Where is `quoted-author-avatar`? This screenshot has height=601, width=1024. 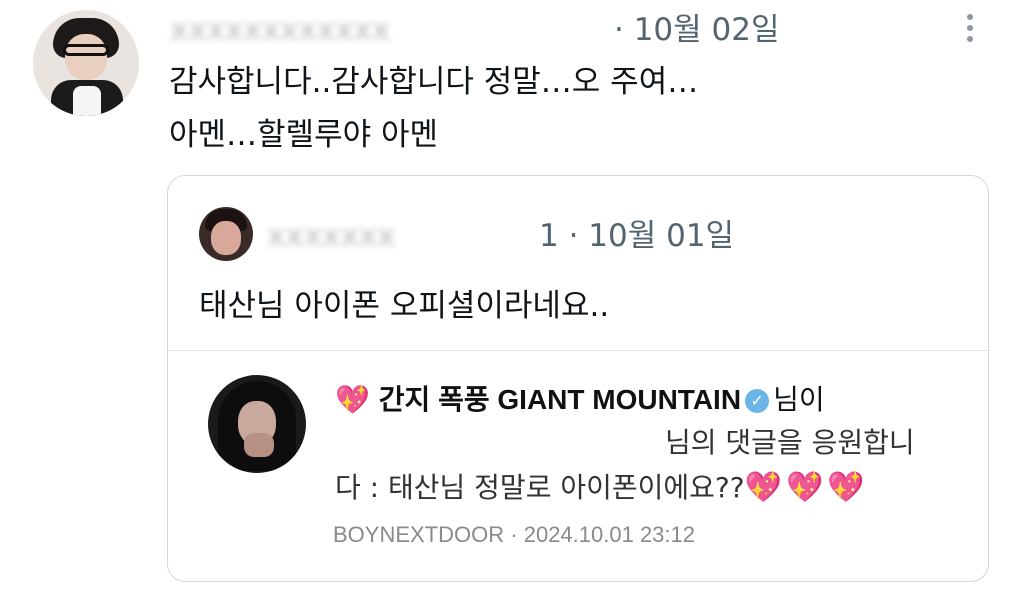
quoted-author-avatar is located at coordinates (226, 234).